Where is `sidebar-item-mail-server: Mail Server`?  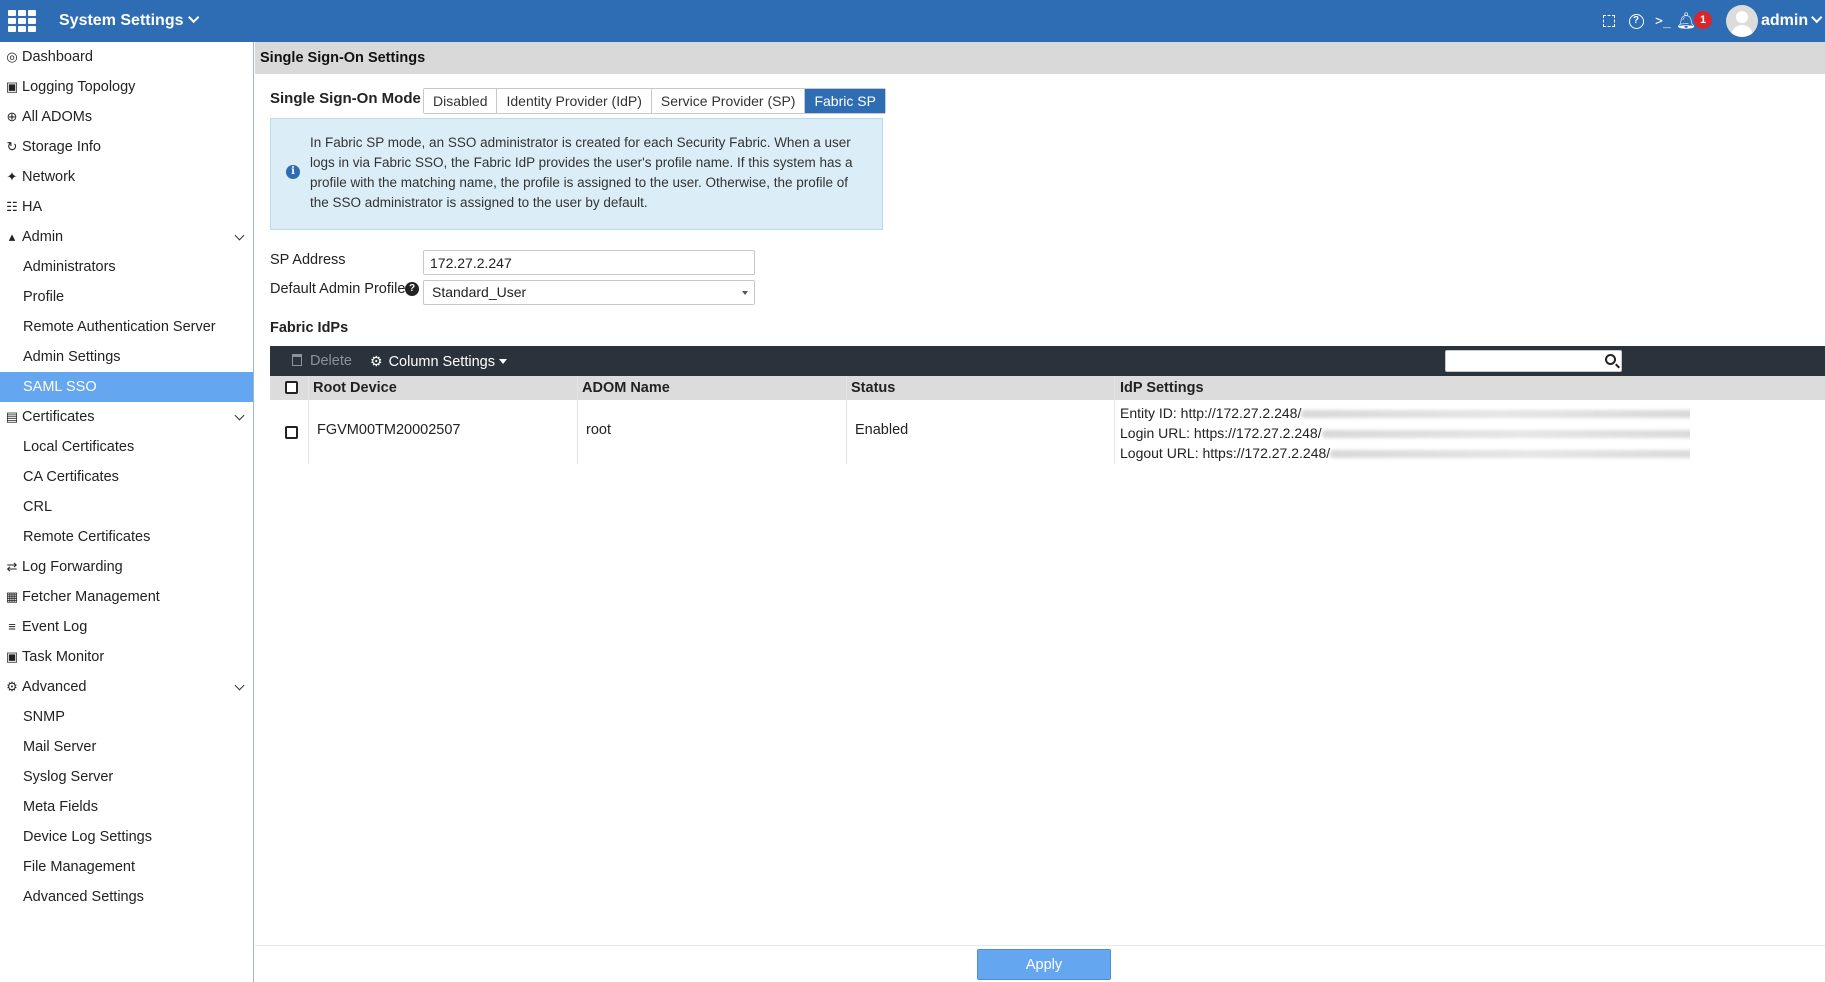
sidebar-item-mail-server: Mail Server is located at coordinates (126, 747).